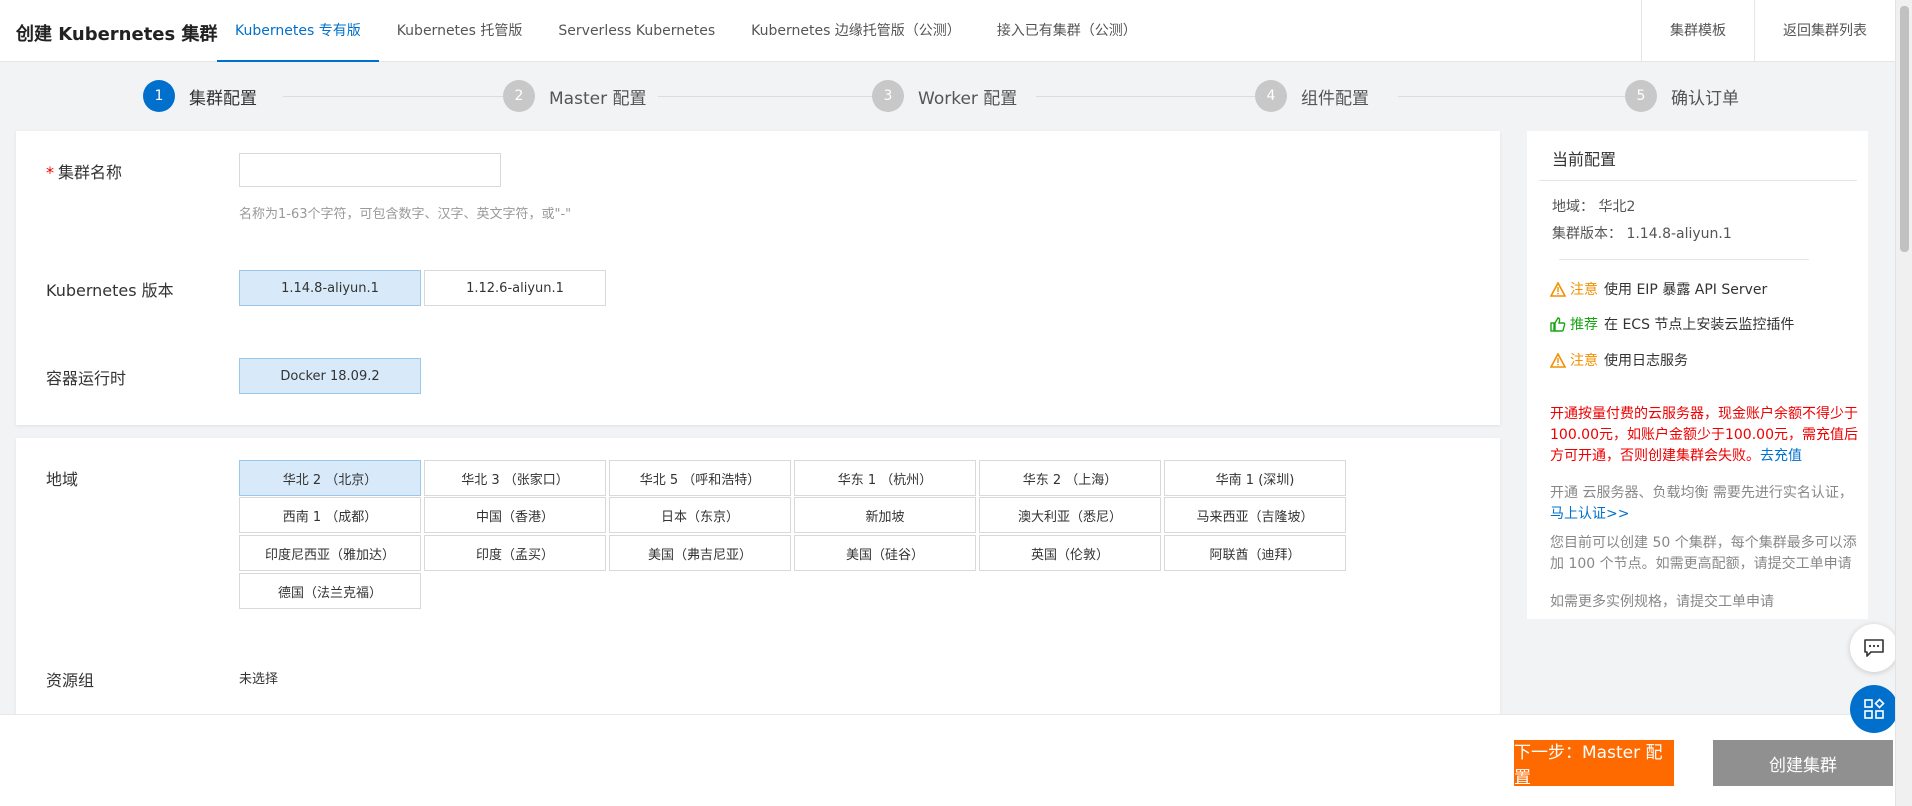 This screenshot has width=1912, height=806. What do you see at coordinates (330, 376) in the screenshot?
I see `runtime-option-docker: Docker 18.09.2` at bounding box center [330, 376].